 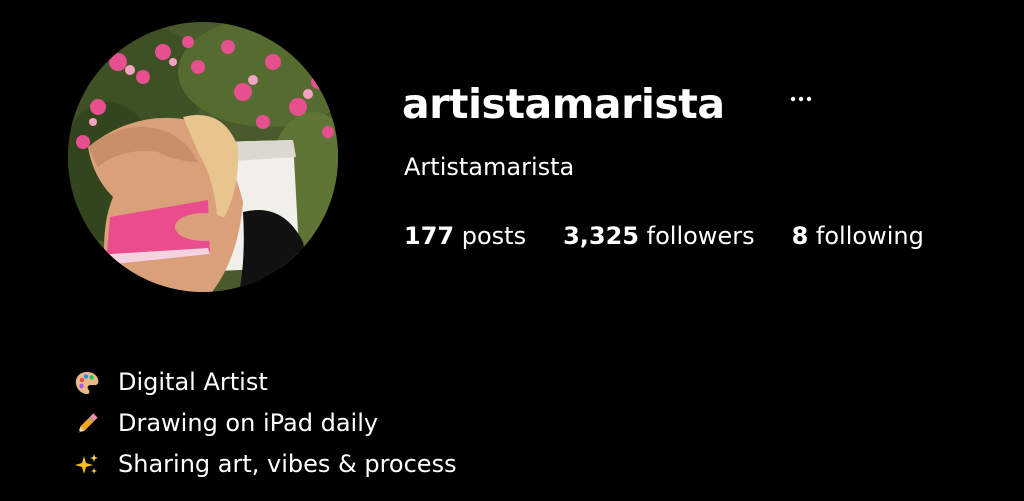 I want to click on profile-avatar, so click(x=203, y=157).